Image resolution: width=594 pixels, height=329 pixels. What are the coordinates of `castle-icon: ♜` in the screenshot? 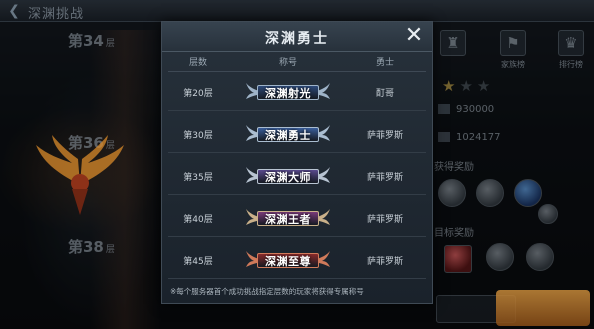 It's located at (453, 43).